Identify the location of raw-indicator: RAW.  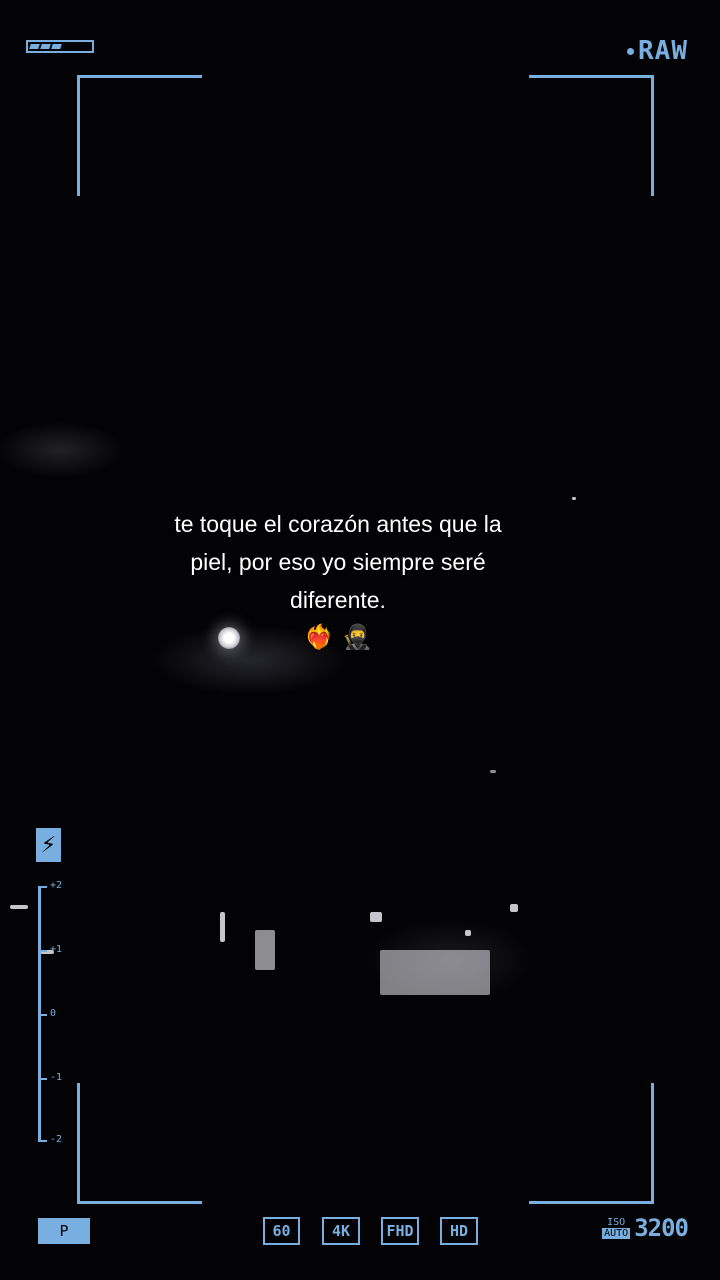
(657, 51).